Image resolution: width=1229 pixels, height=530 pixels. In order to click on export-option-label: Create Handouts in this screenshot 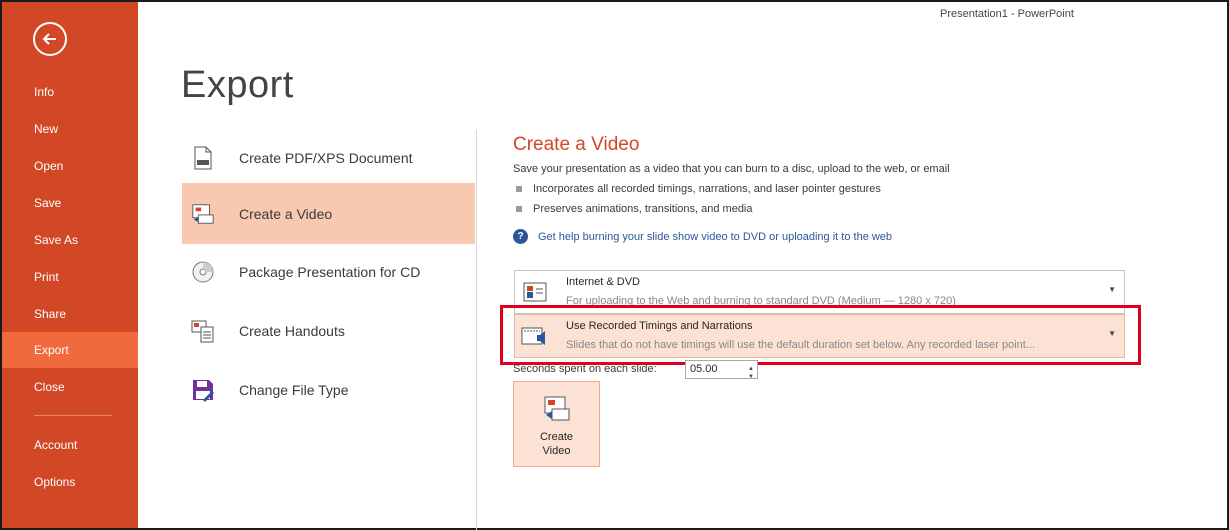, I will do `click(292, 330)`.